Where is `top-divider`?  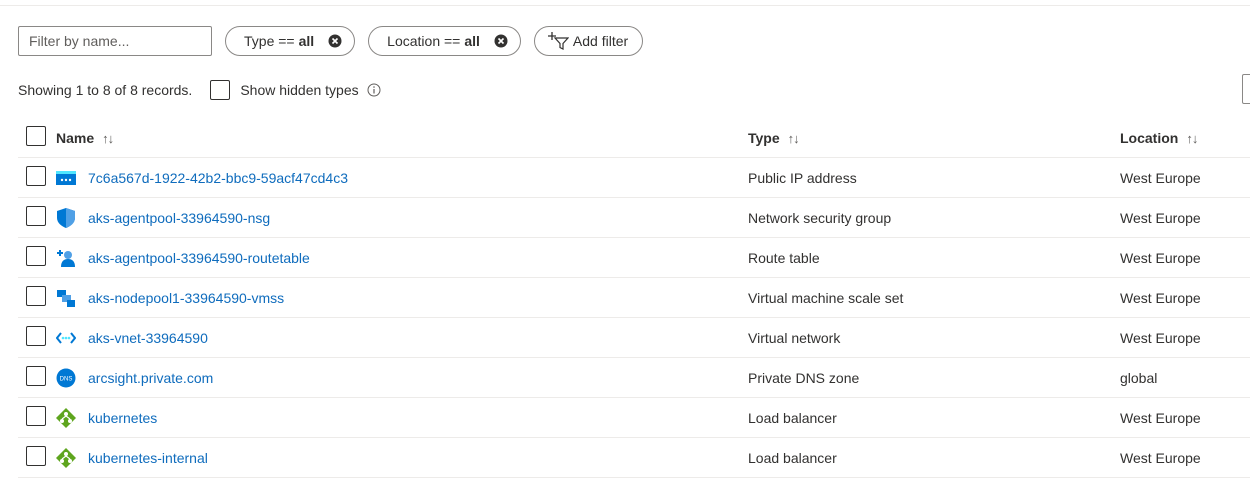 top-divider is located at coordinates (625, 5).